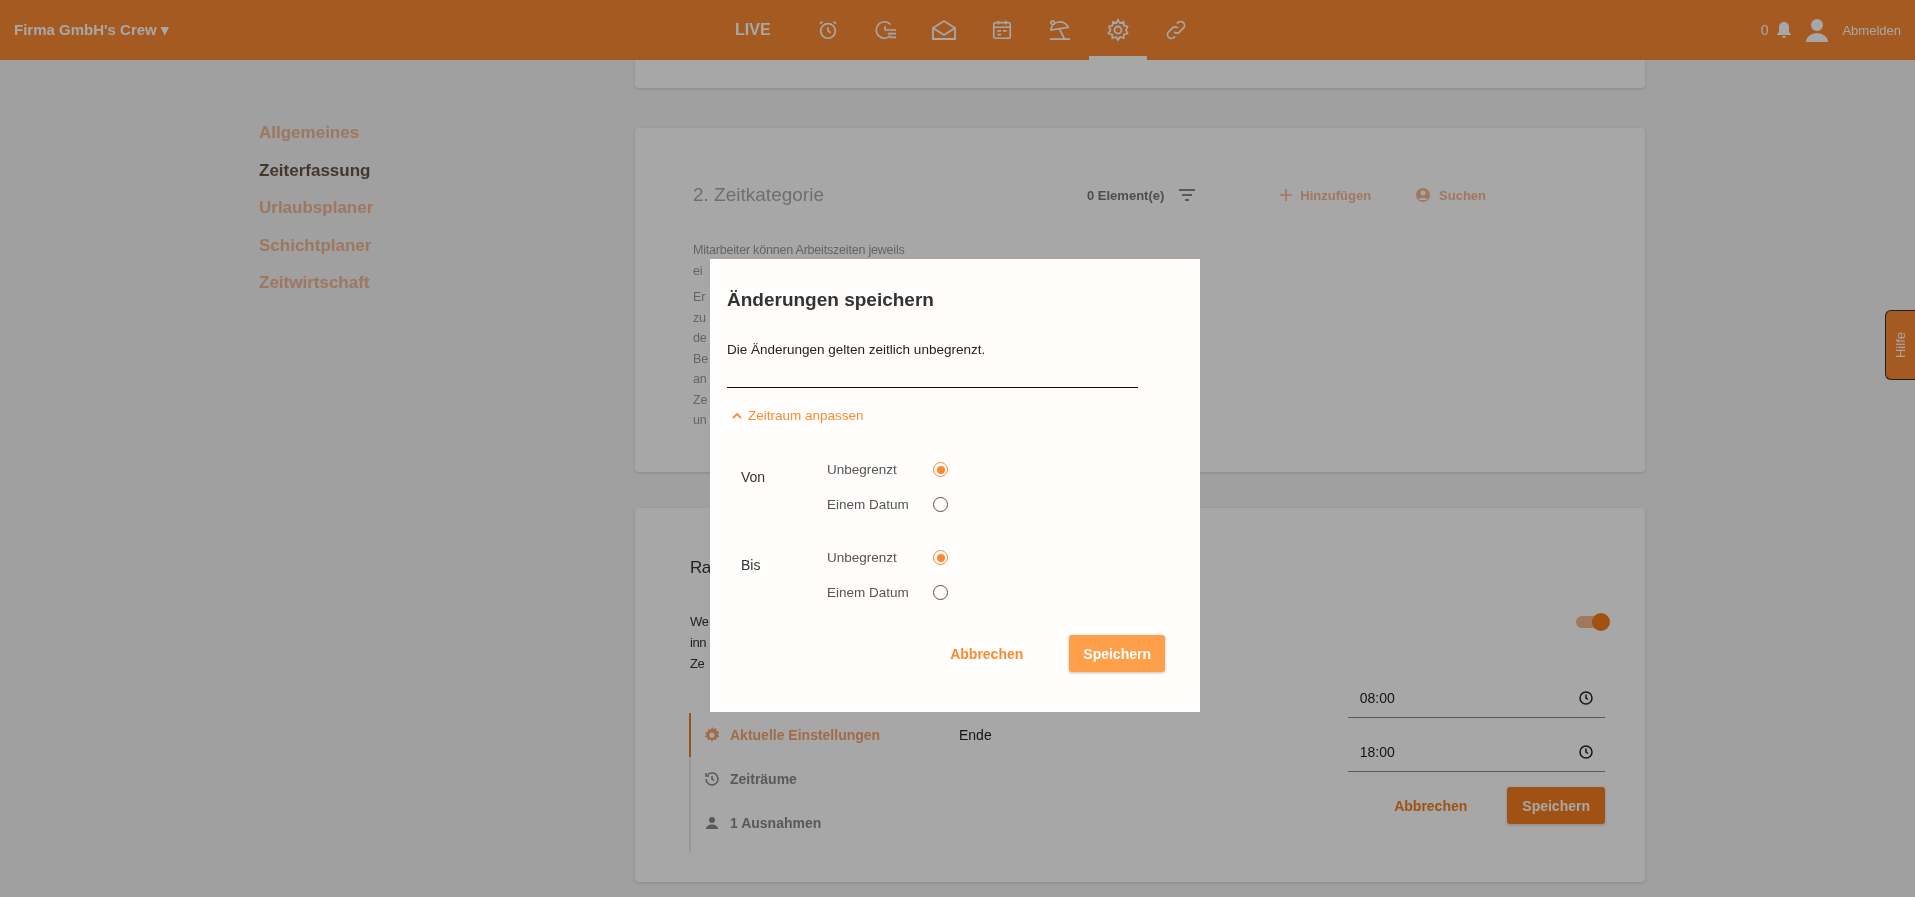 This screenshot has height=897, width=1915. Describe the element at coordinates (1126, 195) in the screenshot. I see `element-count: 0 Element(e)` at that location.